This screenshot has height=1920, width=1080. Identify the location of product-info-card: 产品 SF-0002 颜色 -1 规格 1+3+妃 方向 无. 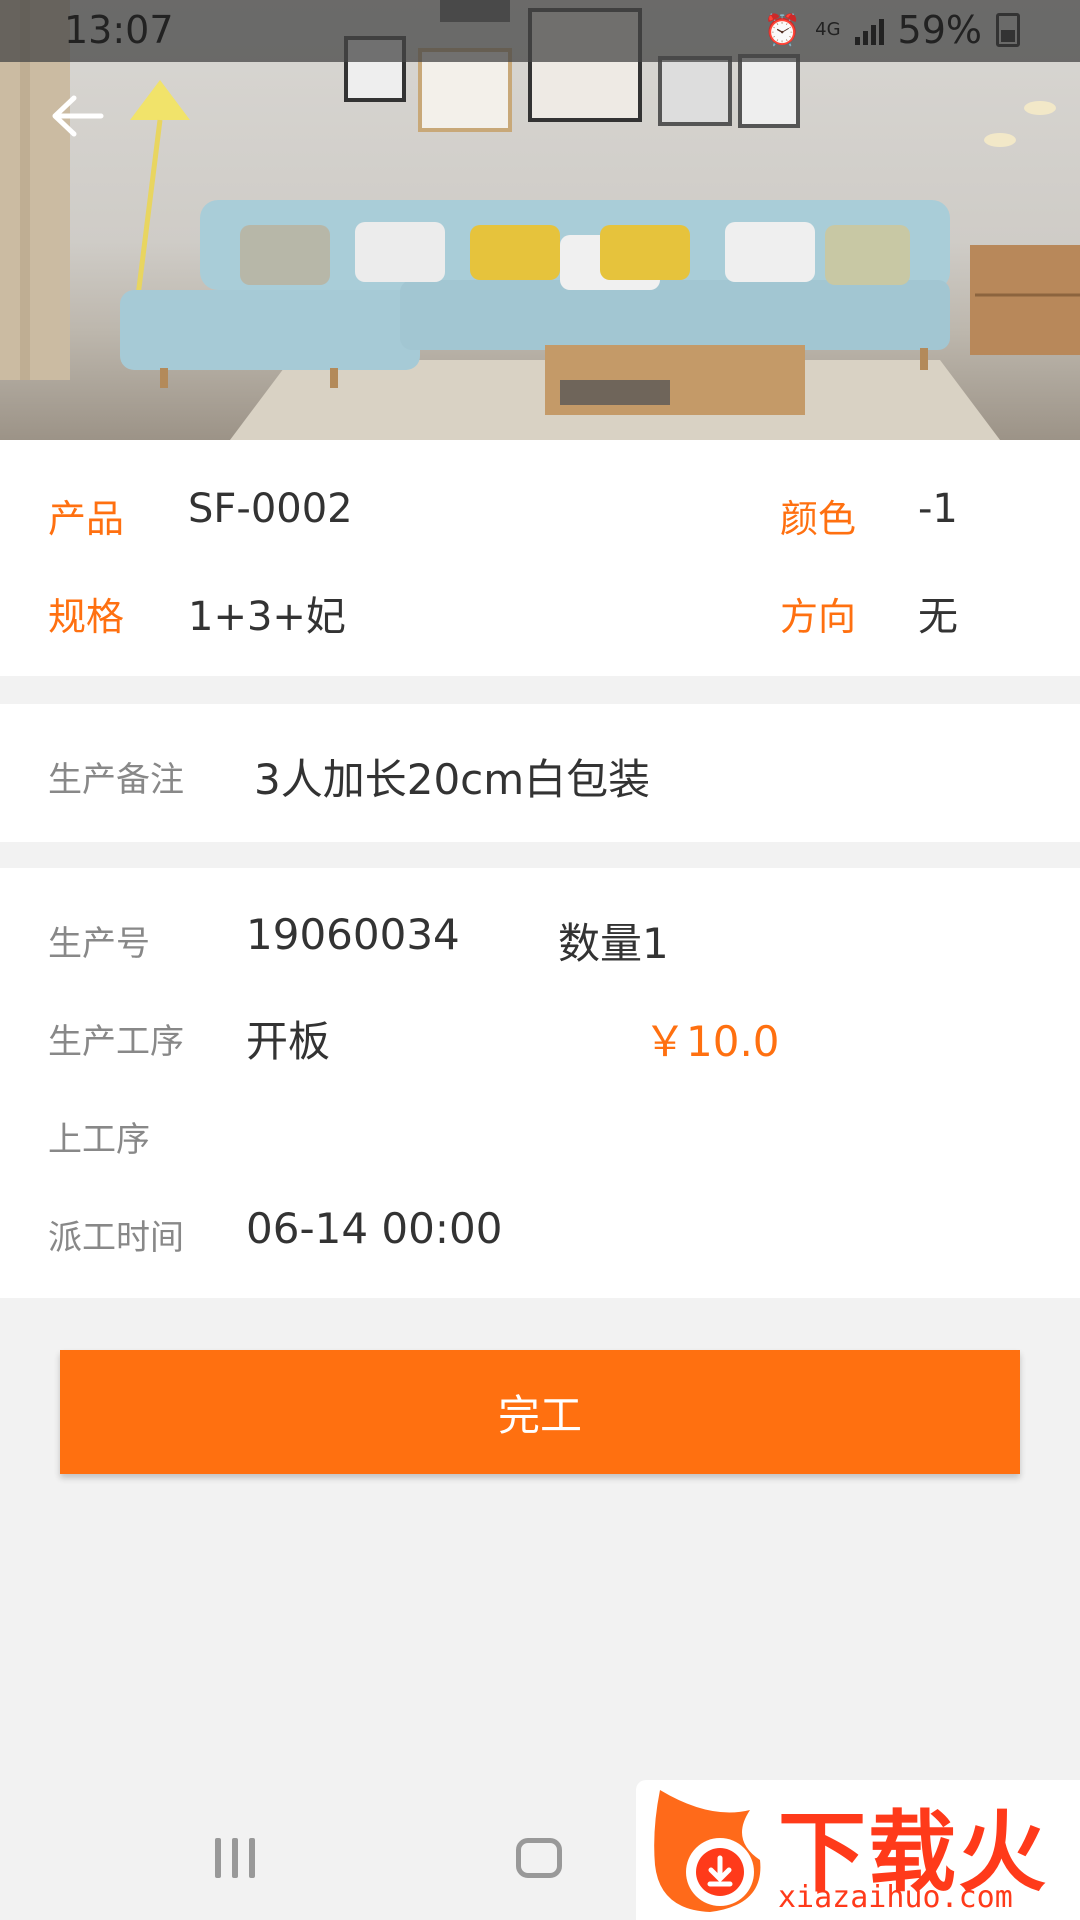
(540, 558).